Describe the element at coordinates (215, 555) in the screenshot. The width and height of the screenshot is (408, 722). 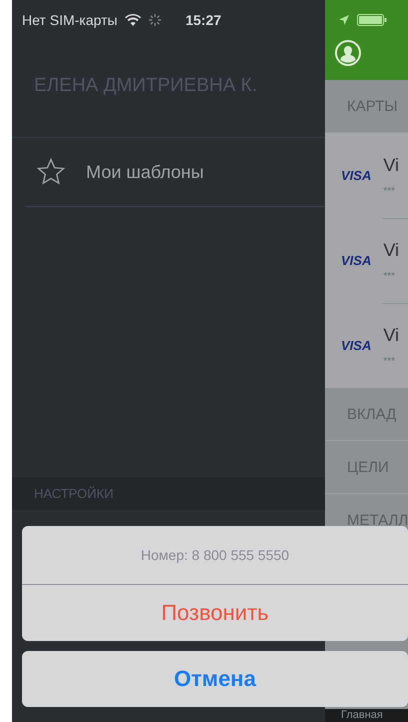
I see `sheet-message: Номер: 8 800 555 5550` at that location.